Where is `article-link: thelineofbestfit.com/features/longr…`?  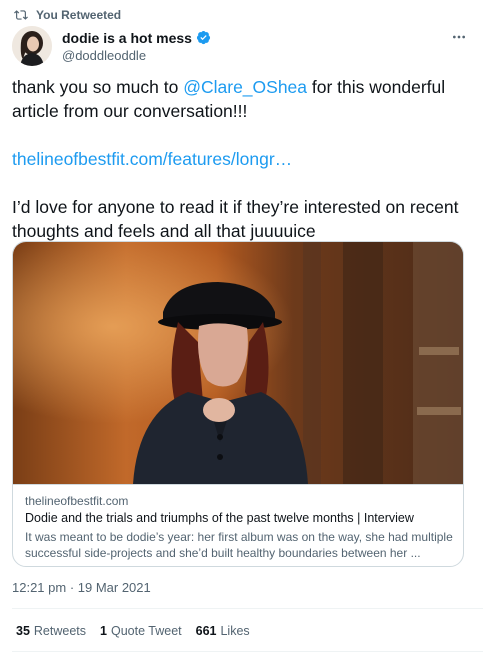 article-link: thelineofbestfit.com/features/longr… is located at coordinates (152, 159).